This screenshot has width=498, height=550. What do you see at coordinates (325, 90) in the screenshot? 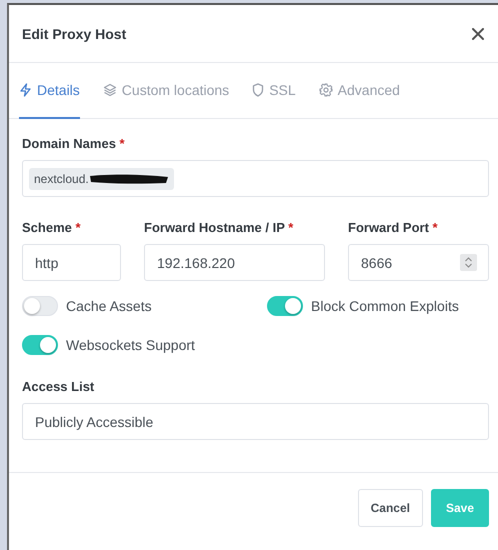
I see `settings-icon` at bounding box center [325, 90].